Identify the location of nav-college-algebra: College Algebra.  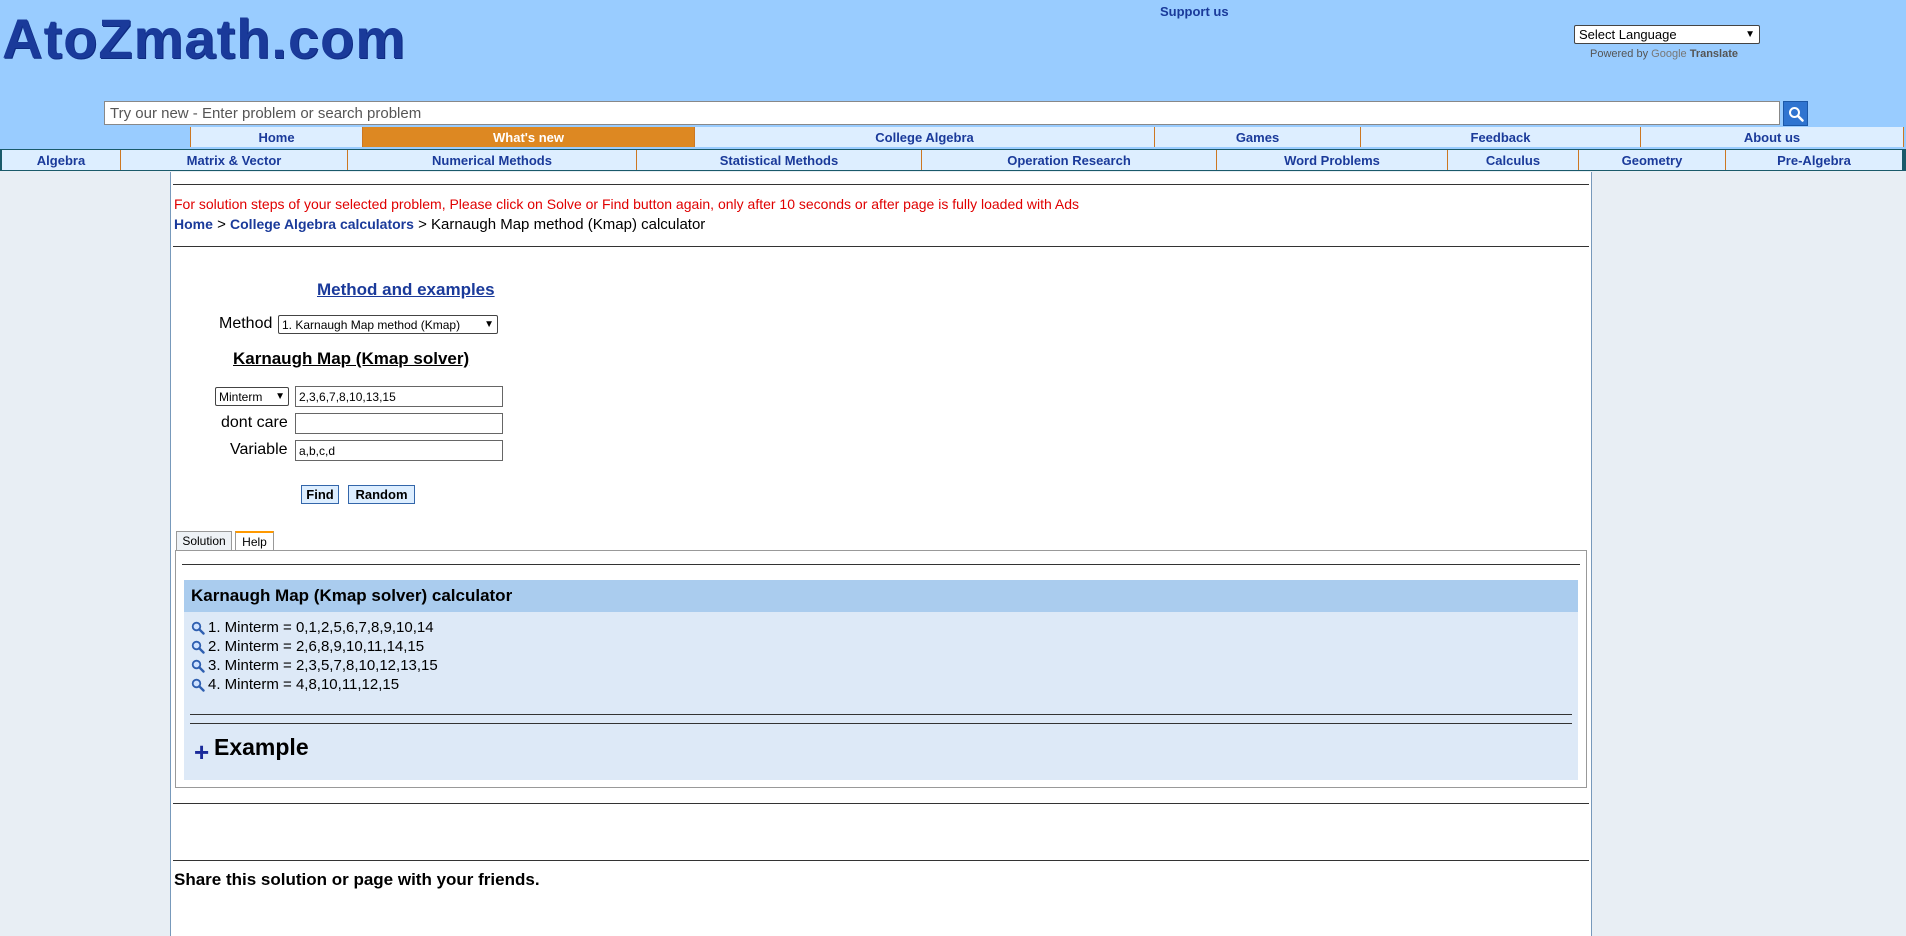
(924, 137).